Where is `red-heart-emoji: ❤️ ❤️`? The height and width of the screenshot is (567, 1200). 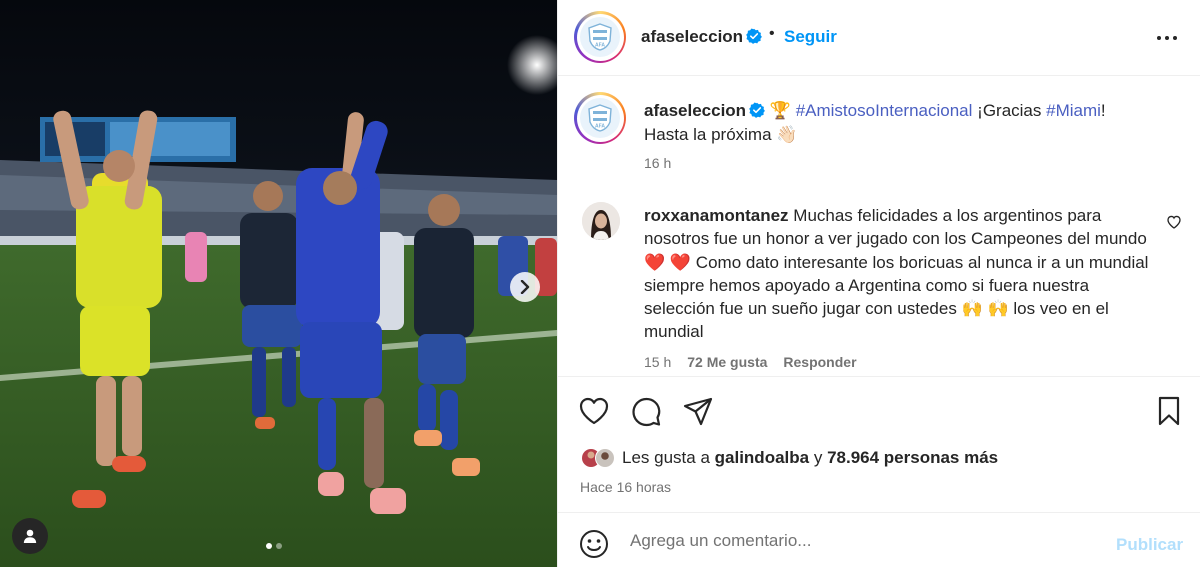 red-heart-emoji: ❤️ ❤️ is located at coordinates (668, 262).